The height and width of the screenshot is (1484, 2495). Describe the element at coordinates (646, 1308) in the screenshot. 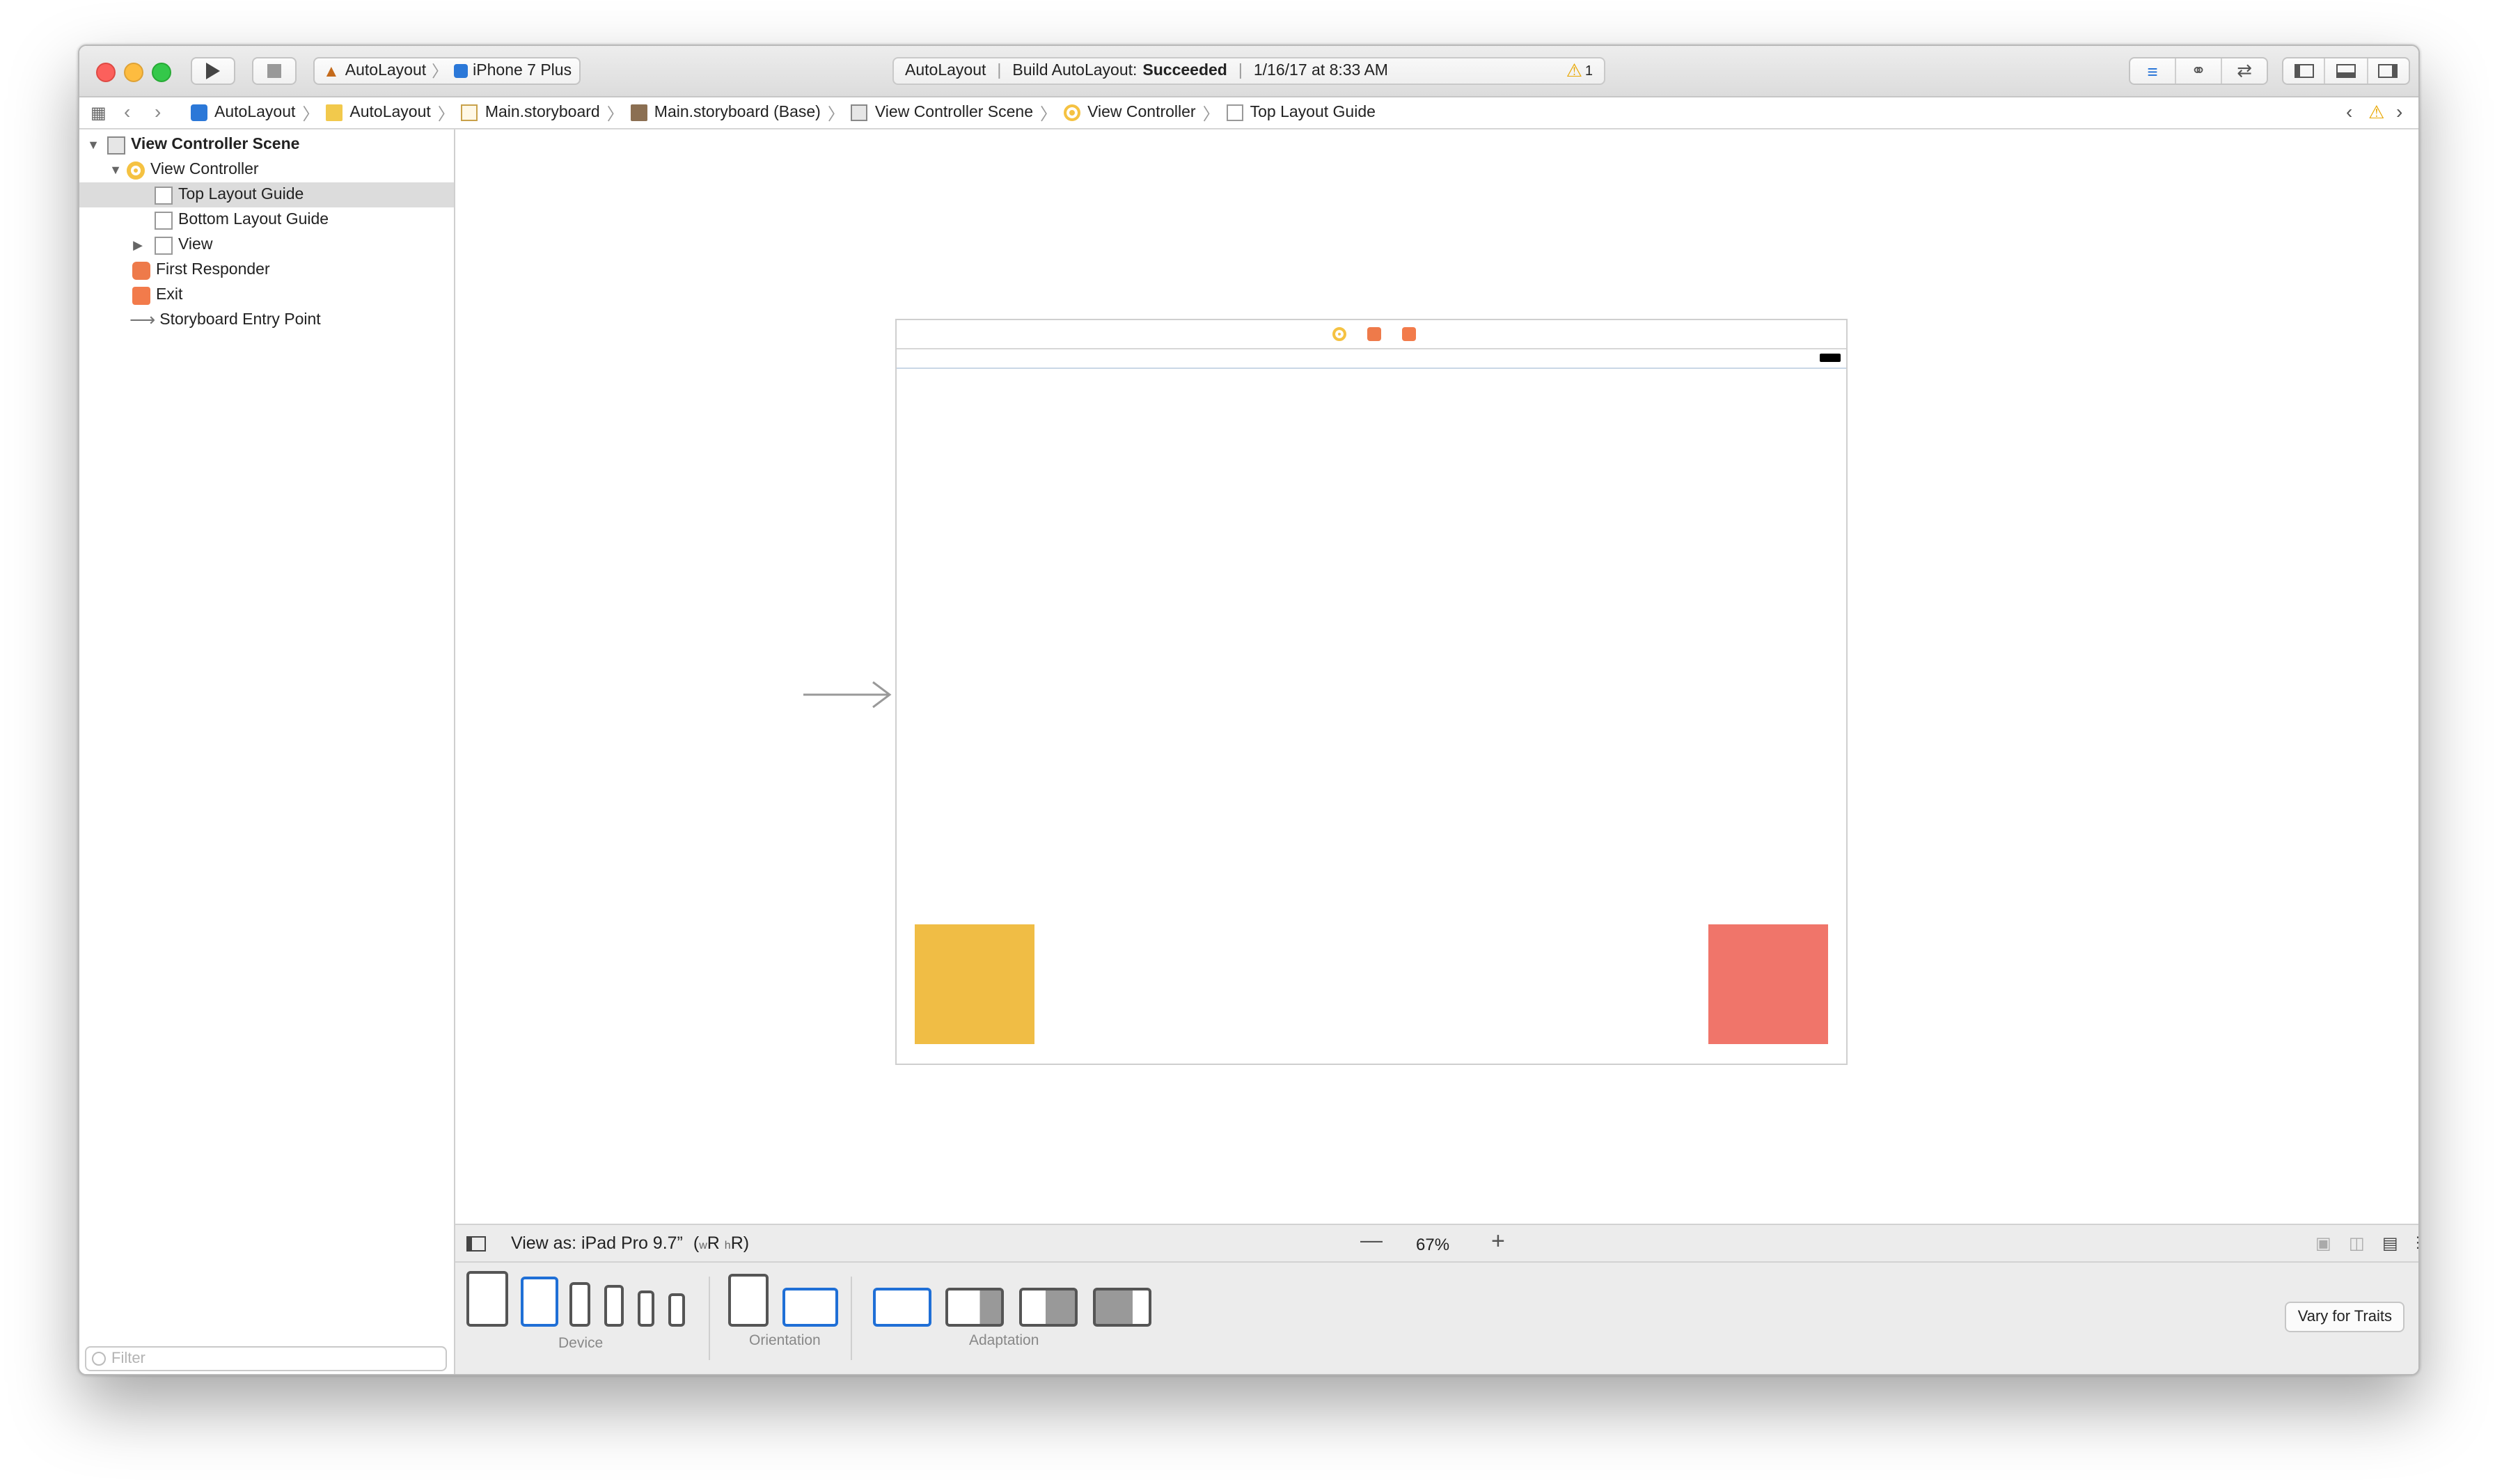

I see `device-iphone-se` at that location.